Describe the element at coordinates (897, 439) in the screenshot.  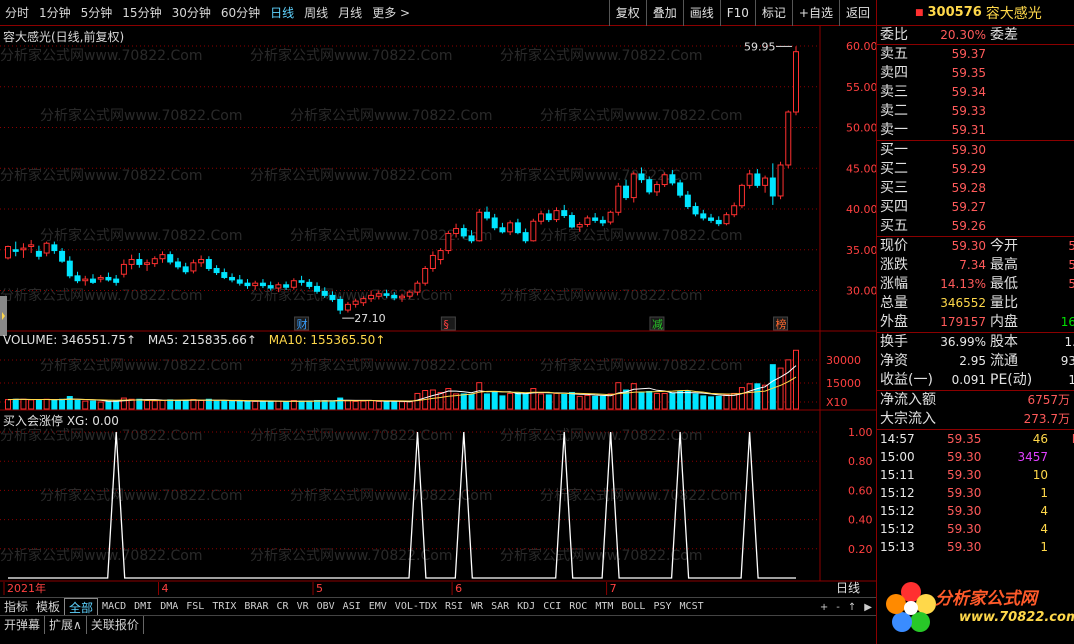
I see `tick-time: 14:57` at that location.